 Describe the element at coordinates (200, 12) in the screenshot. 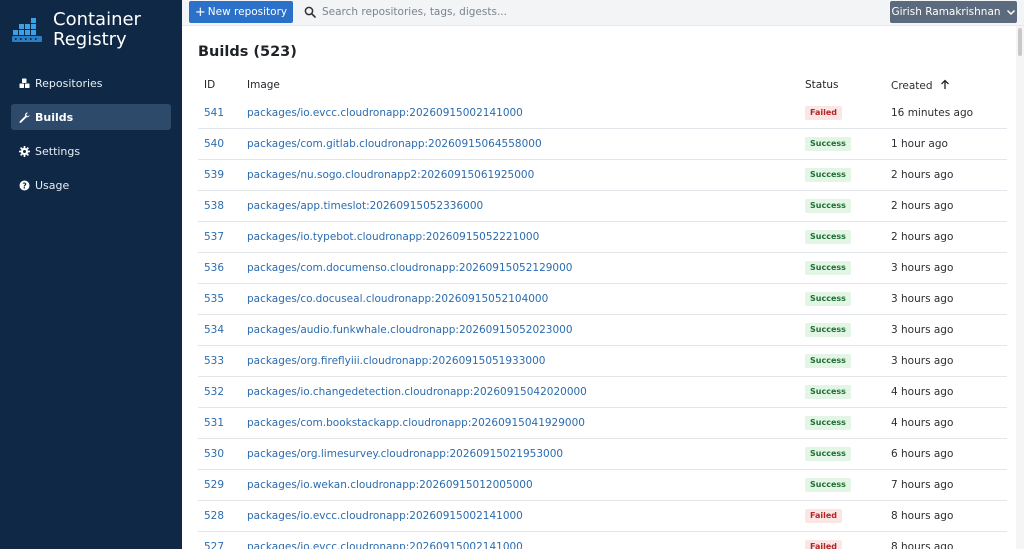

I see `plus-icon: +` at that location.